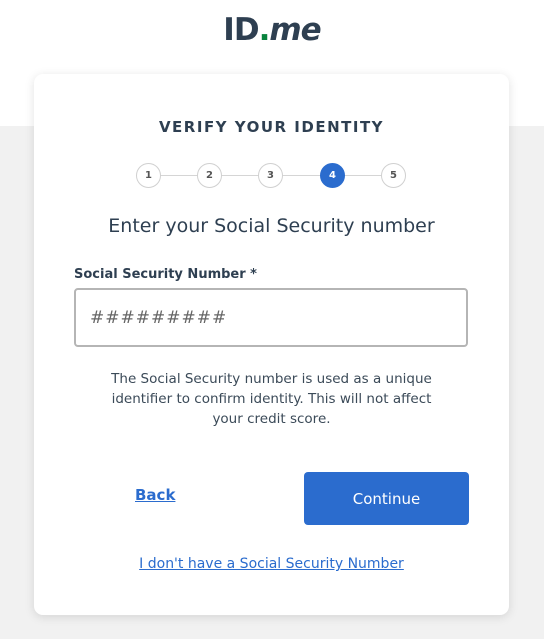 Image resolution: width=544 pixels, height=639 pixels. What do you see at coordinates (271, 564) in the screenshot?
I see `no-ssn-link: I don't have a Social Security Number` at bounding box center [271, 564].